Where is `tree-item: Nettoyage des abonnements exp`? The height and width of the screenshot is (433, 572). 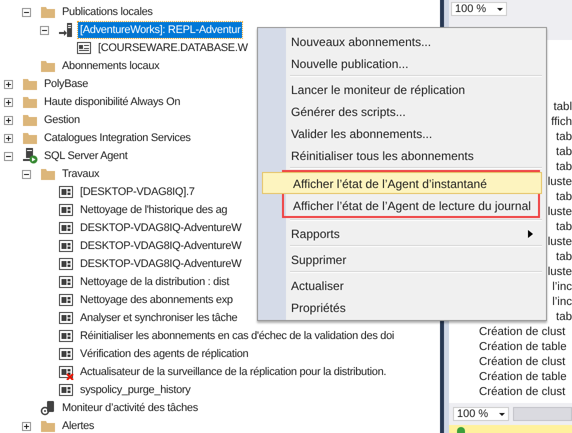 tree-item: Nettoyage des abonnements exp is located at coordinates (156, 300).